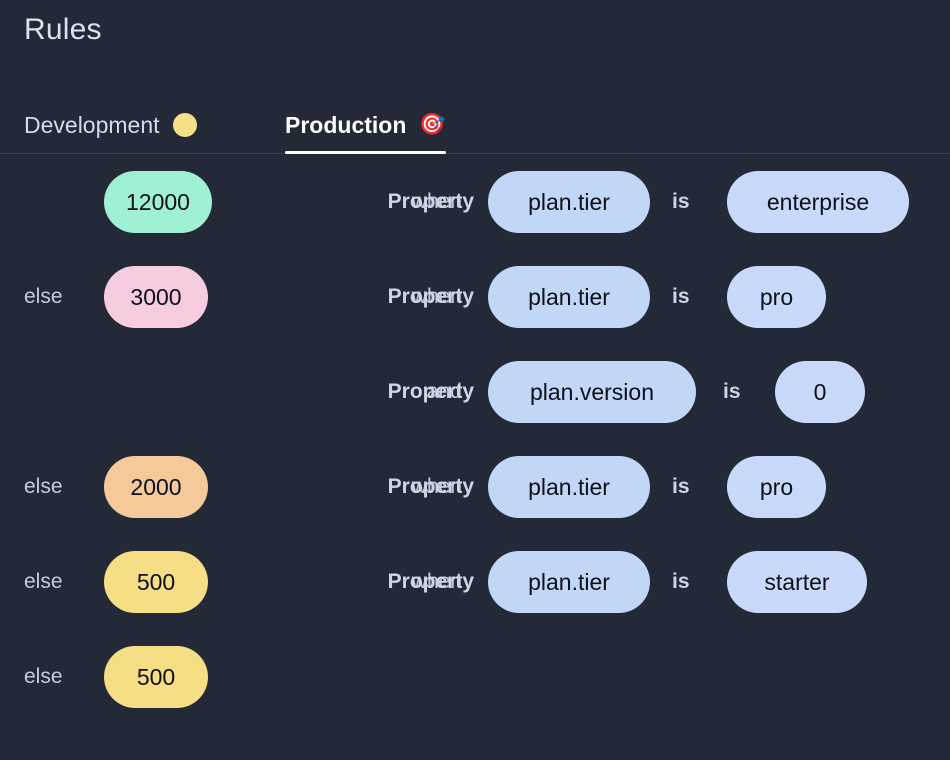  Describe the element at coordinates (475, 486) in the screenshot. I see `rule-row: else 2000 when Property plan.tier is pro` at that location.